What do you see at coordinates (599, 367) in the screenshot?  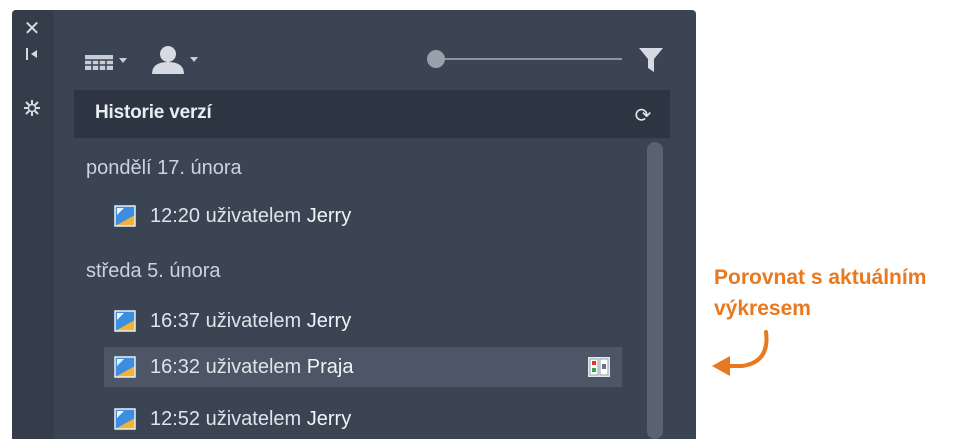 I see `compare-with-current-icon` at bounding box center [599, 367].